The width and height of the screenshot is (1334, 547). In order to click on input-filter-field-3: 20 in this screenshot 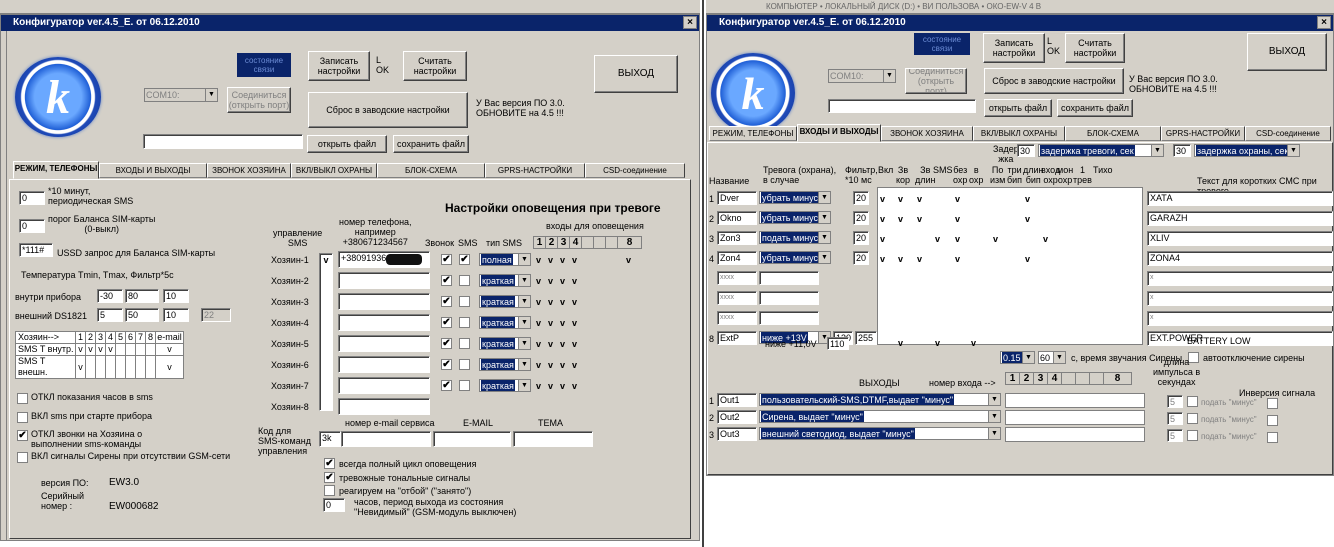, I will do `click(861, 258)`.